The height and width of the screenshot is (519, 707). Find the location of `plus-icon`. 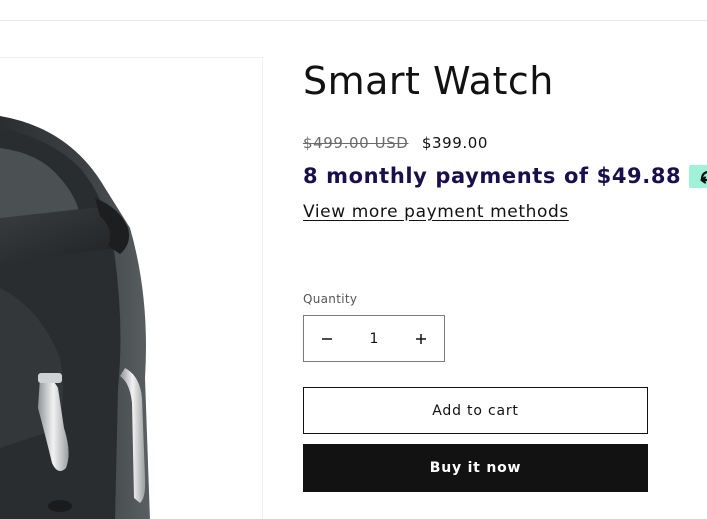

plus-icon is located at coordinates (421, 338).